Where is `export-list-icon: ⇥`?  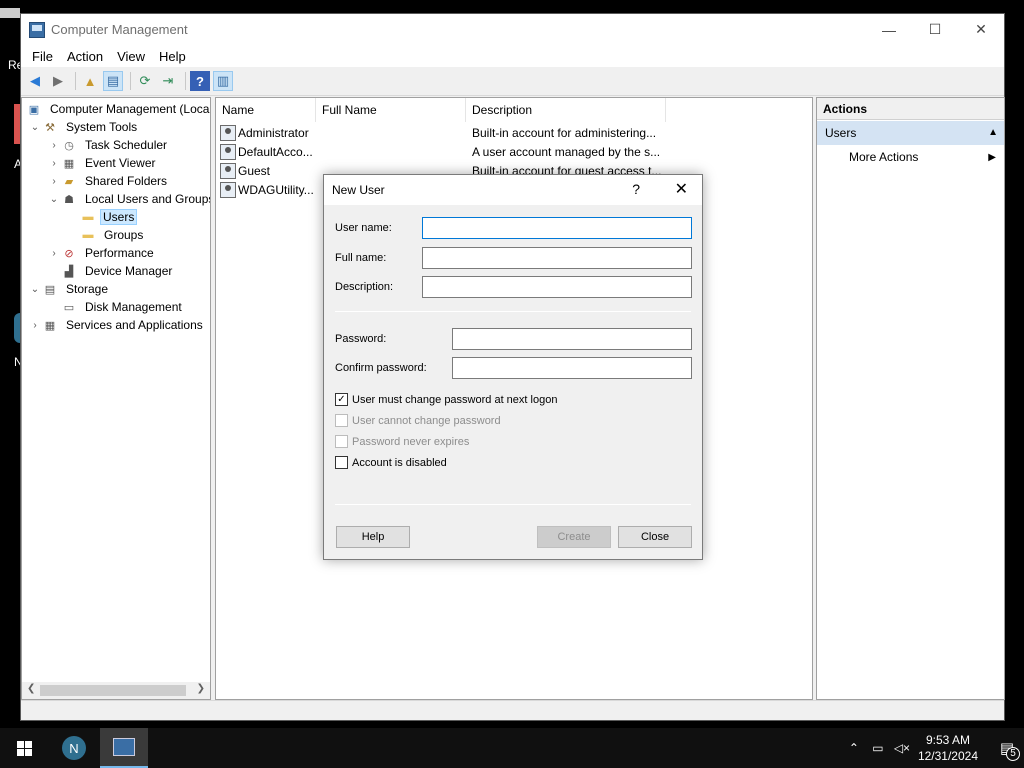 export-list-icon: ⇥ is located at coordinates (168, 81).